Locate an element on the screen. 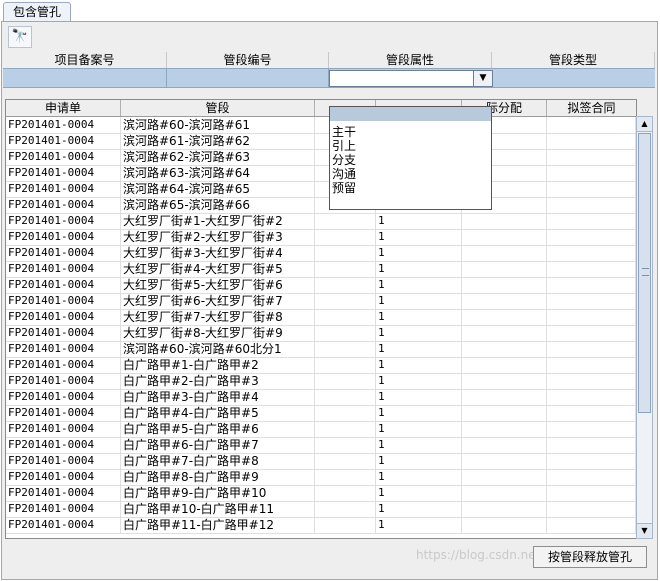 The width and height of the screenshot is (660, 581). table-row: FP201401-0004 白广路甲#7-白广路甲#8 1 is located at coordinates (321, 461).